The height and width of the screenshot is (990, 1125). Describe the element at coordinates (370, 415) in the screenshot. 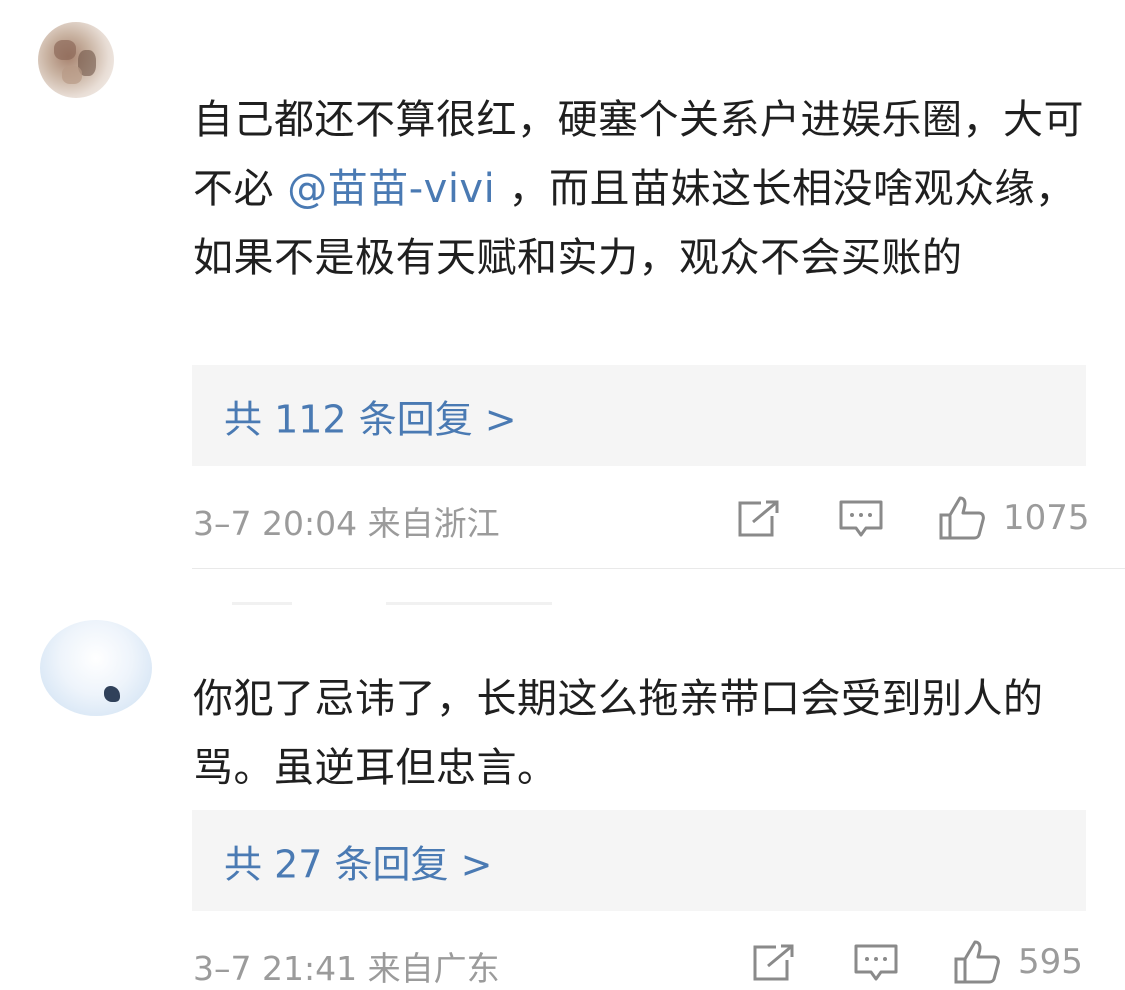

I see `view-replies-link: 共 112 条回复 >` at that location.